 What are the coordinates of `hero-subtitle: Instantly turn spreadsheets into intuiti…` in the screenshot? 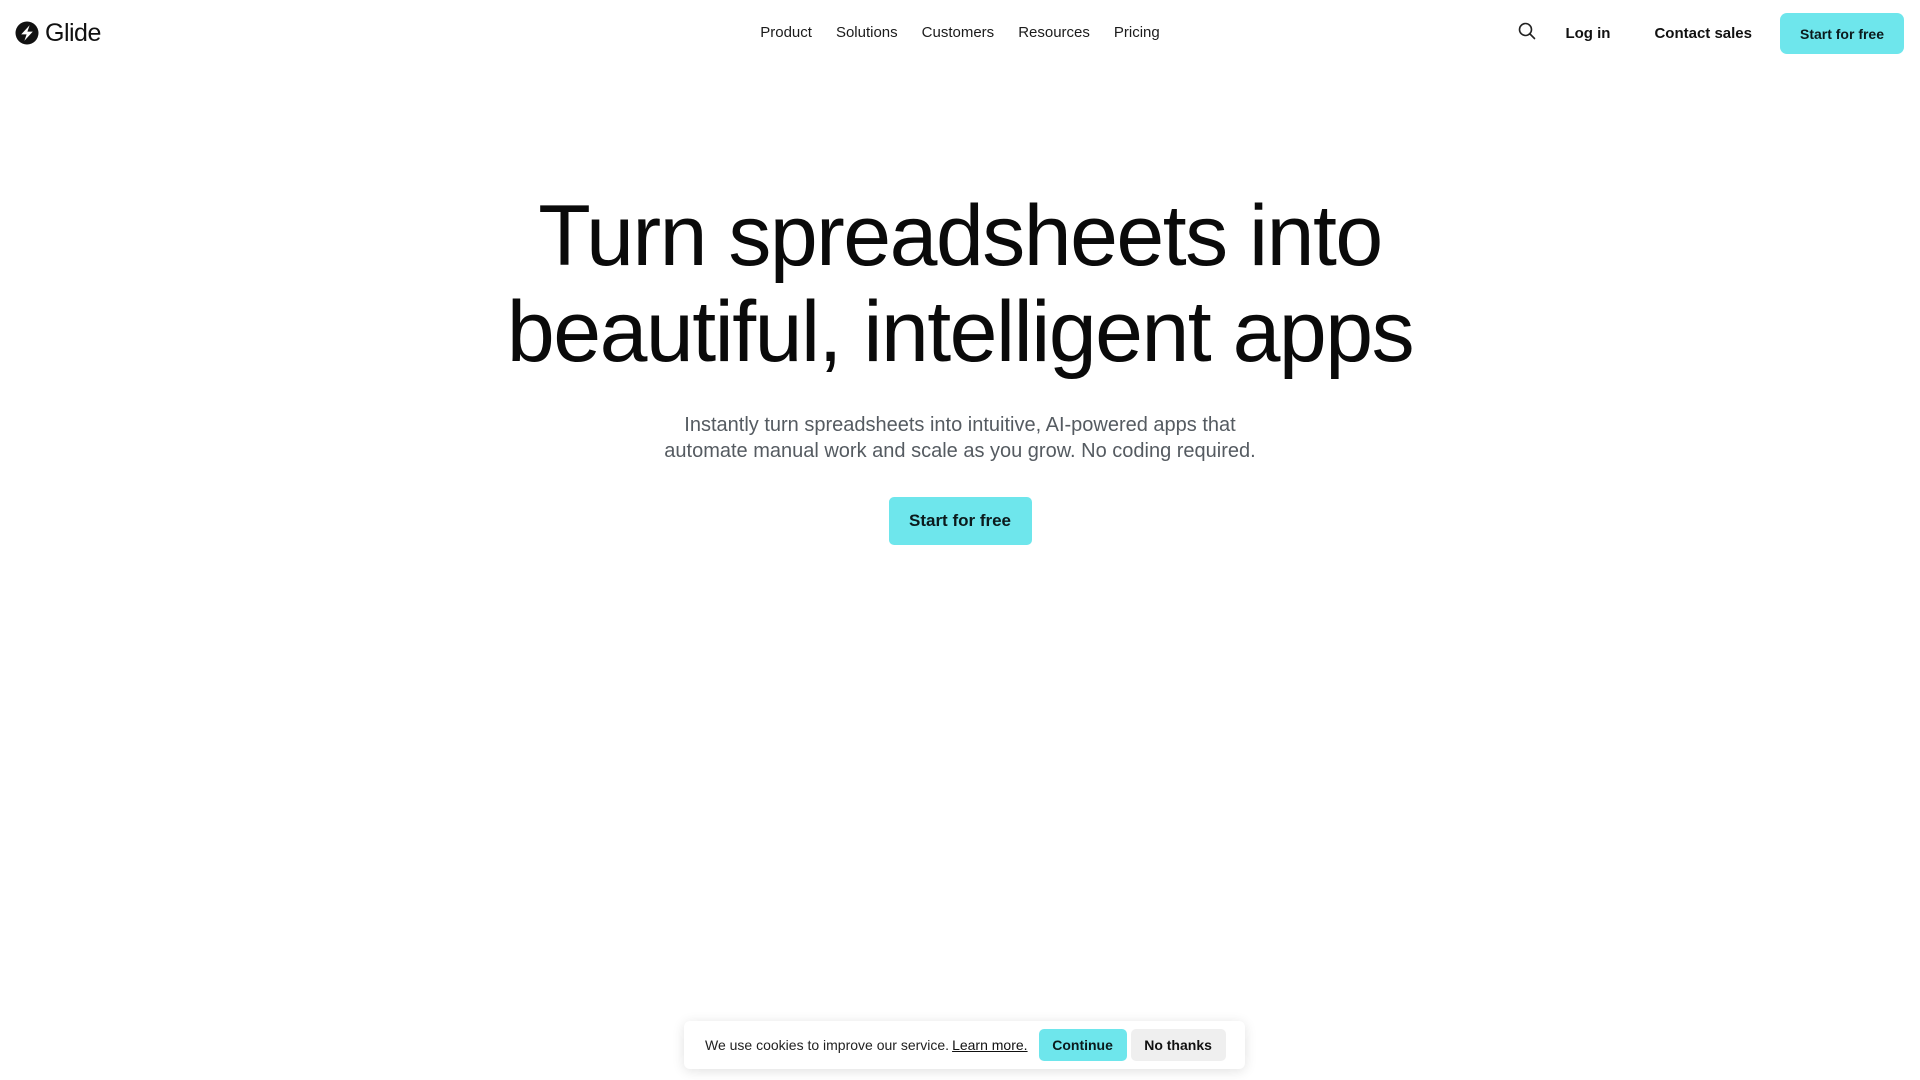 It's located at (960, 438).